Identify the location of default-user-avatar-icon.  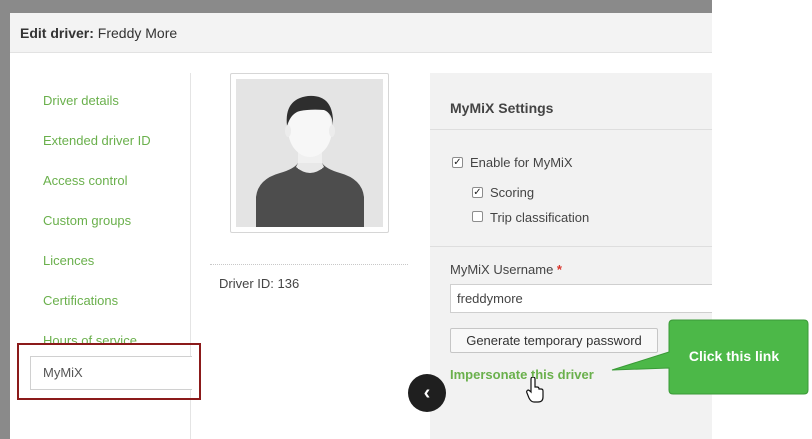
(310, 161).